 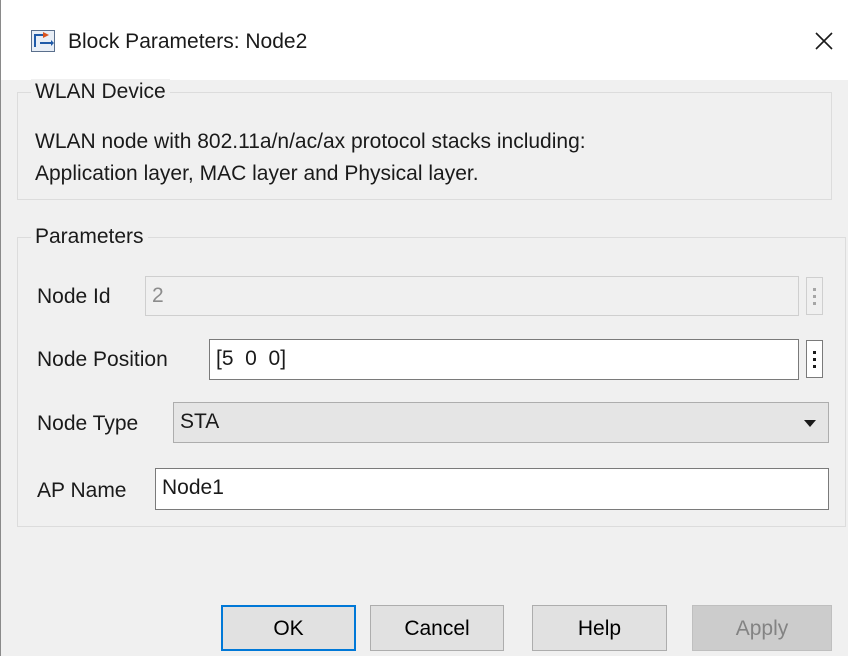 What do you see at coordinates (424, 40) in the screenshot?
I see `title-bar: Block Parameters: Node2` at bounding box center [424, 40].